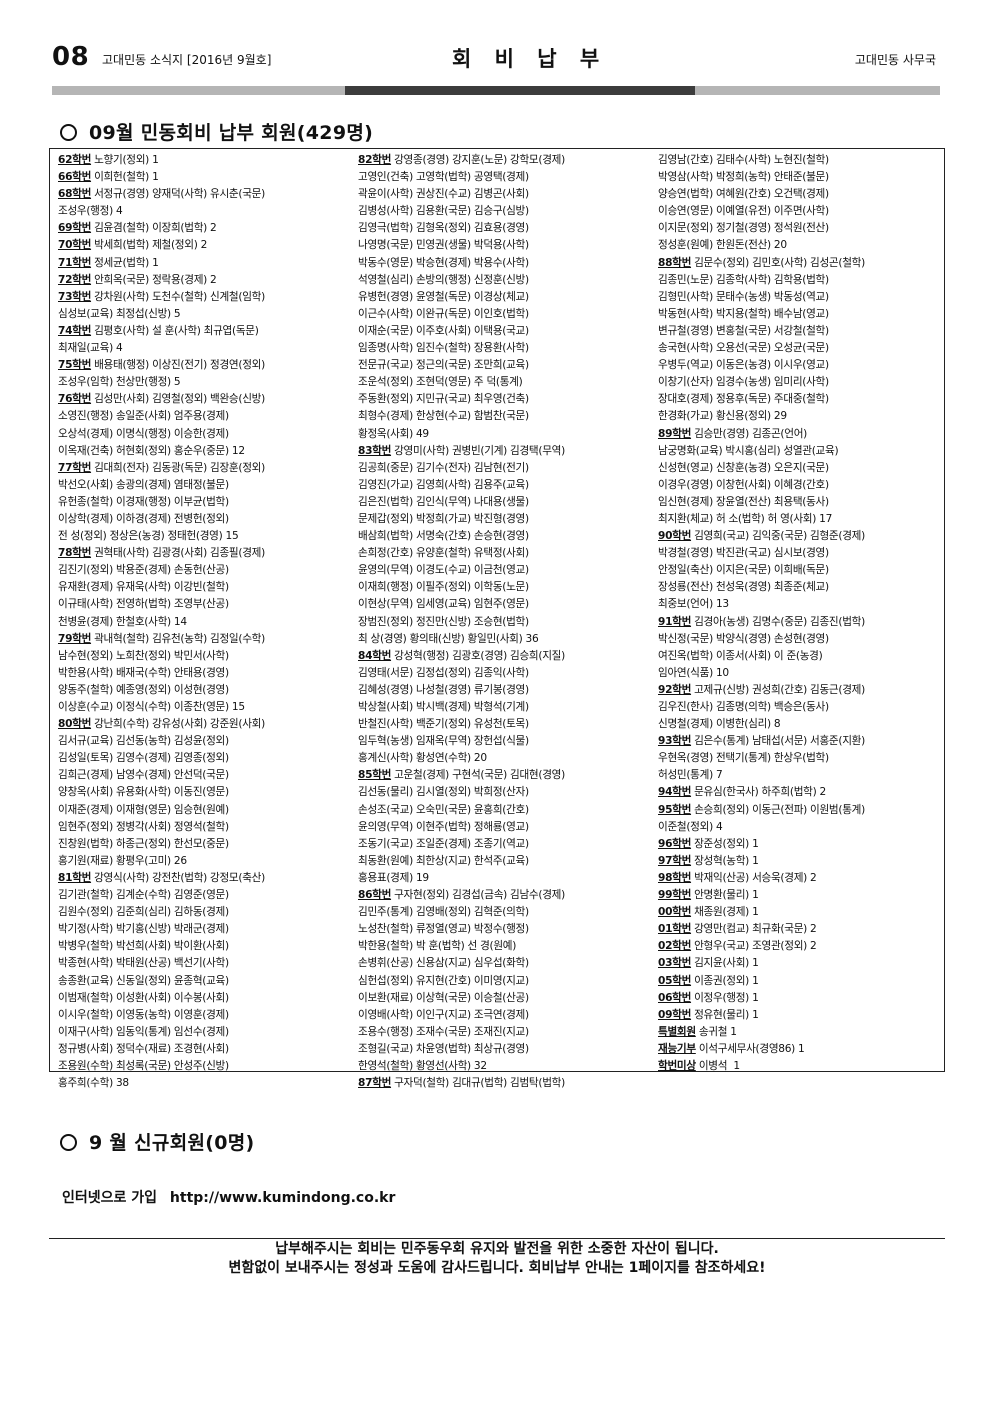 The height and width of the screenshot is (1403, 992). What do you see at coordinates (75, 160) in the screenshot?
I see `class-year-label: 62학번` at bounding box center [75, 160].